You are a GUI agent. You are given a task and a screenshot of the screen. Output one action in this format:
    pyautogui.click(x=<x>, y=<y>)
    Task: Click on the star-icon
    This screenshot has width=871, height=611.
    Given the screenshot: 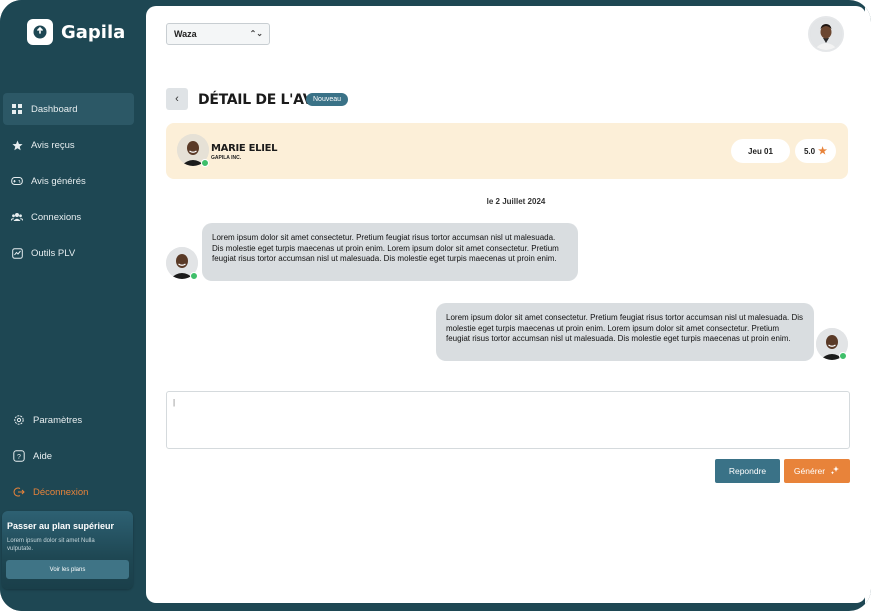 What is the action you would take?
    pyautogui.click(x=17, y=145)
    